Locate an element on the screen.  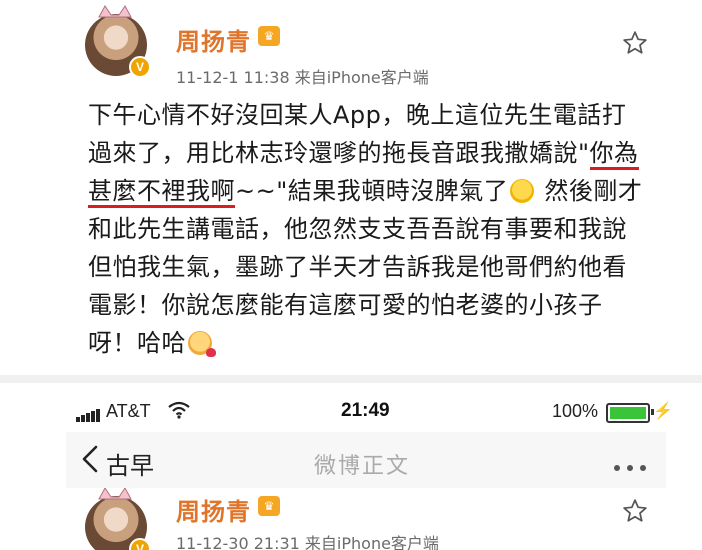
weibo-post-2: V 周扬青 ♛ 11-12-30 21:31 来自iPhone客户端 is located at coordinates (351, 519).